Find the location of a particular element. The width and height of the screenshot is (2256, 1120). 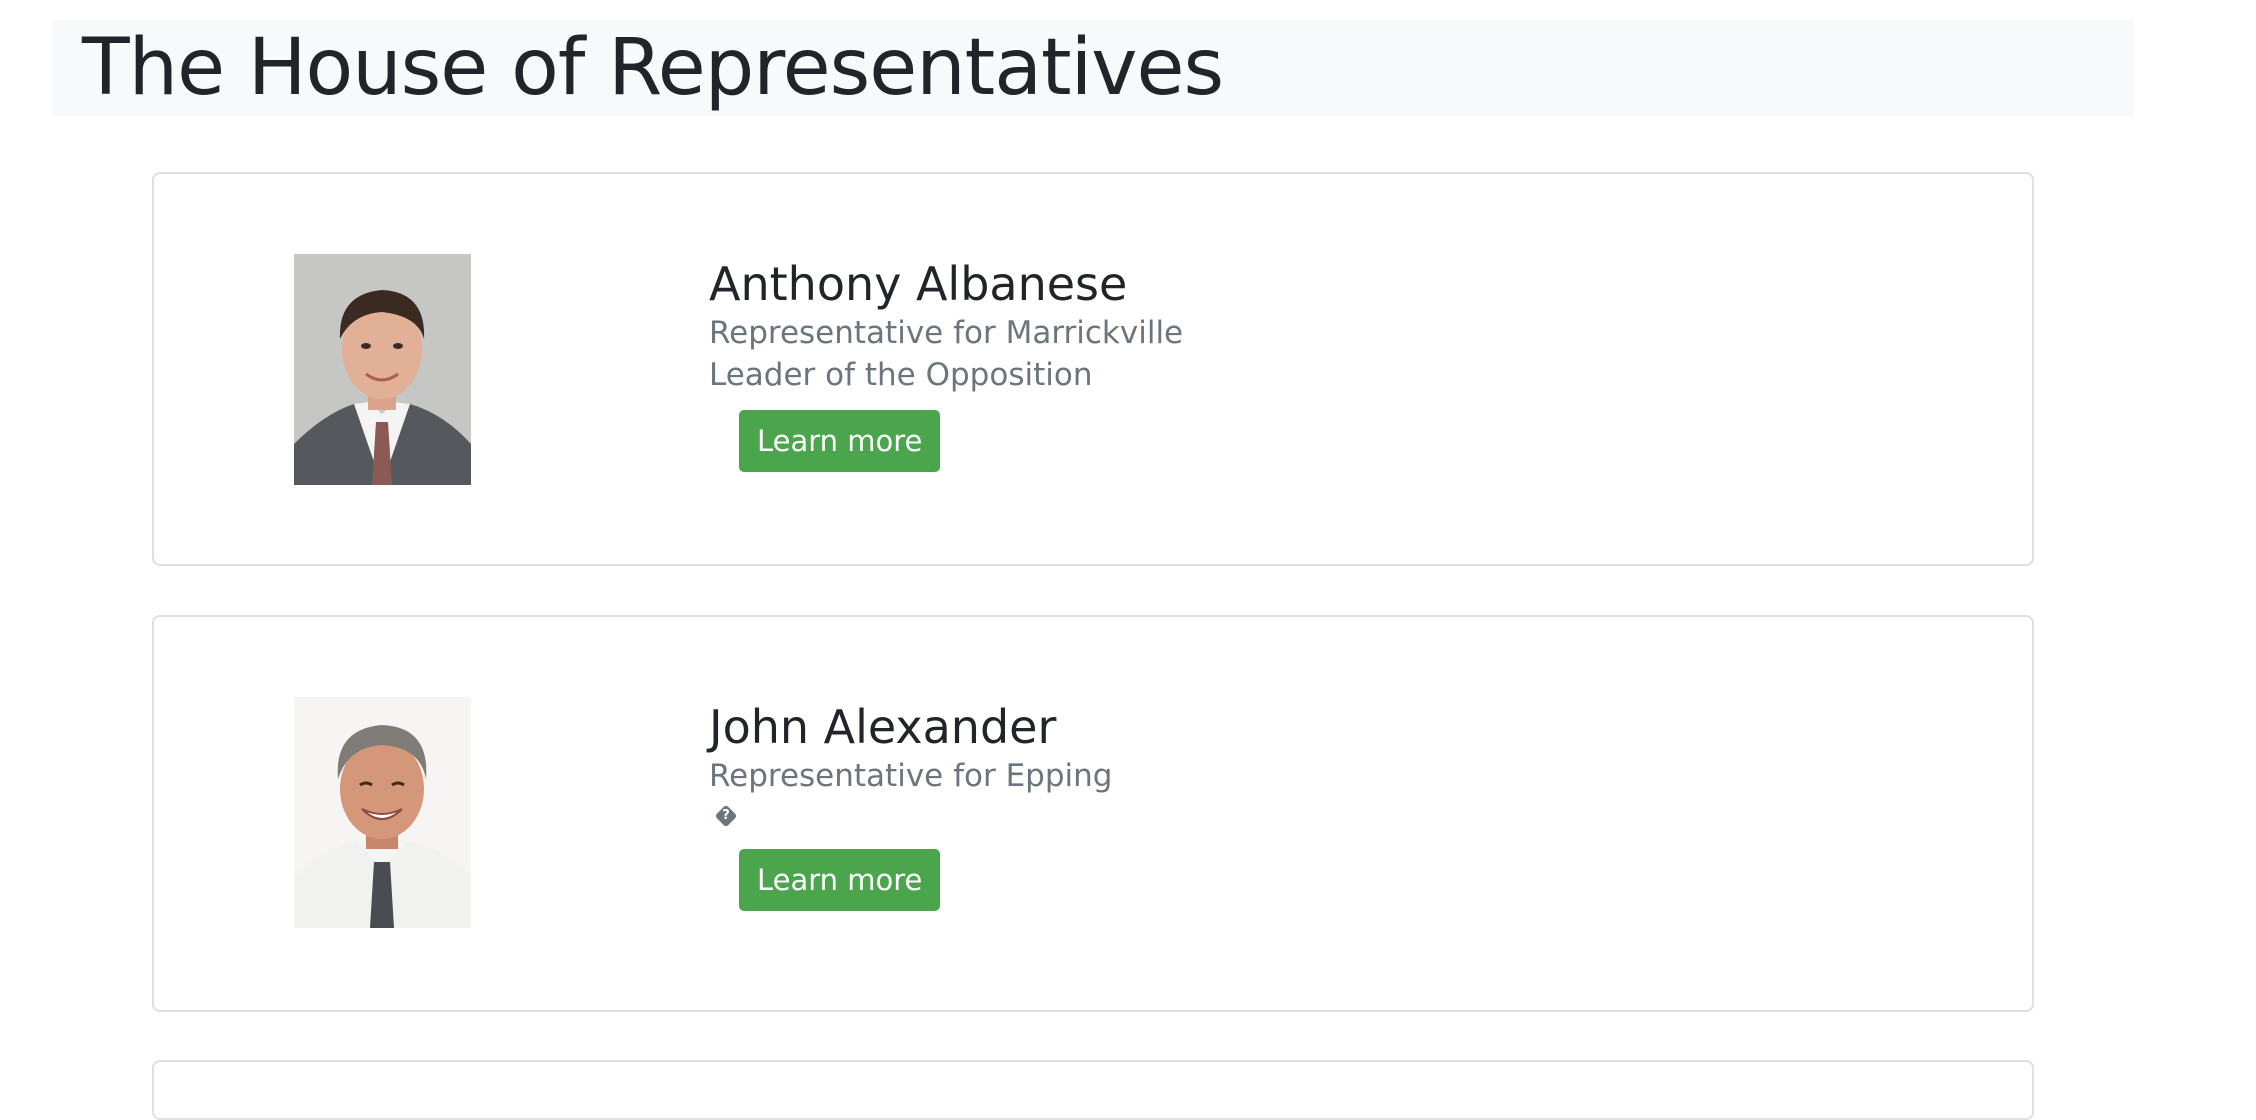

representative-electorate: Representative for Epping is located at coordinates (911, 776).